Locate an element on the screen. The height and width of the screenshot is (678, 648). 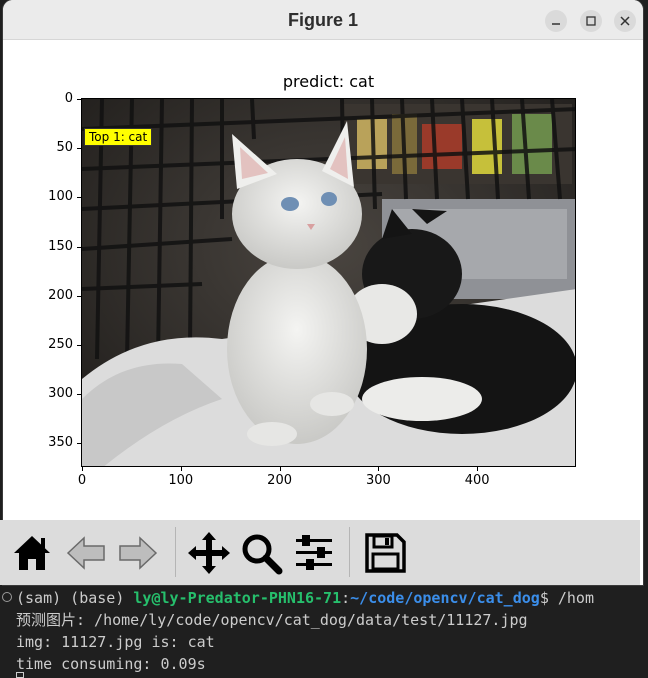
terminal-path: ~/code/opencv/cat_dog is located at coordinates (445, 598).